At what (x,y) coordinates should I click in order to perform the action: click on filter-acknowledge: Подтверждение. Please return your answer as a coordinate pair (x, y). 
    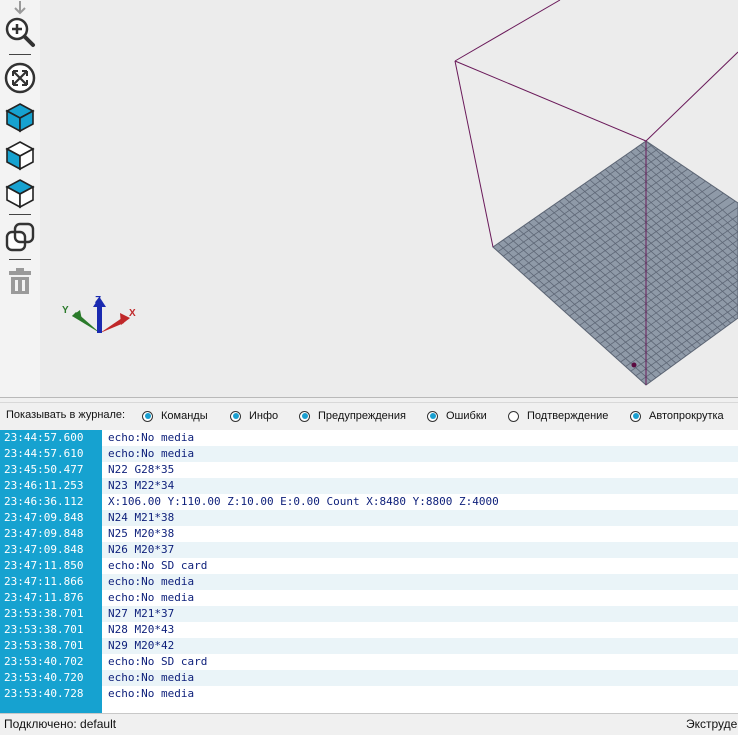
    Looking at the image, I should click on (558, 416).